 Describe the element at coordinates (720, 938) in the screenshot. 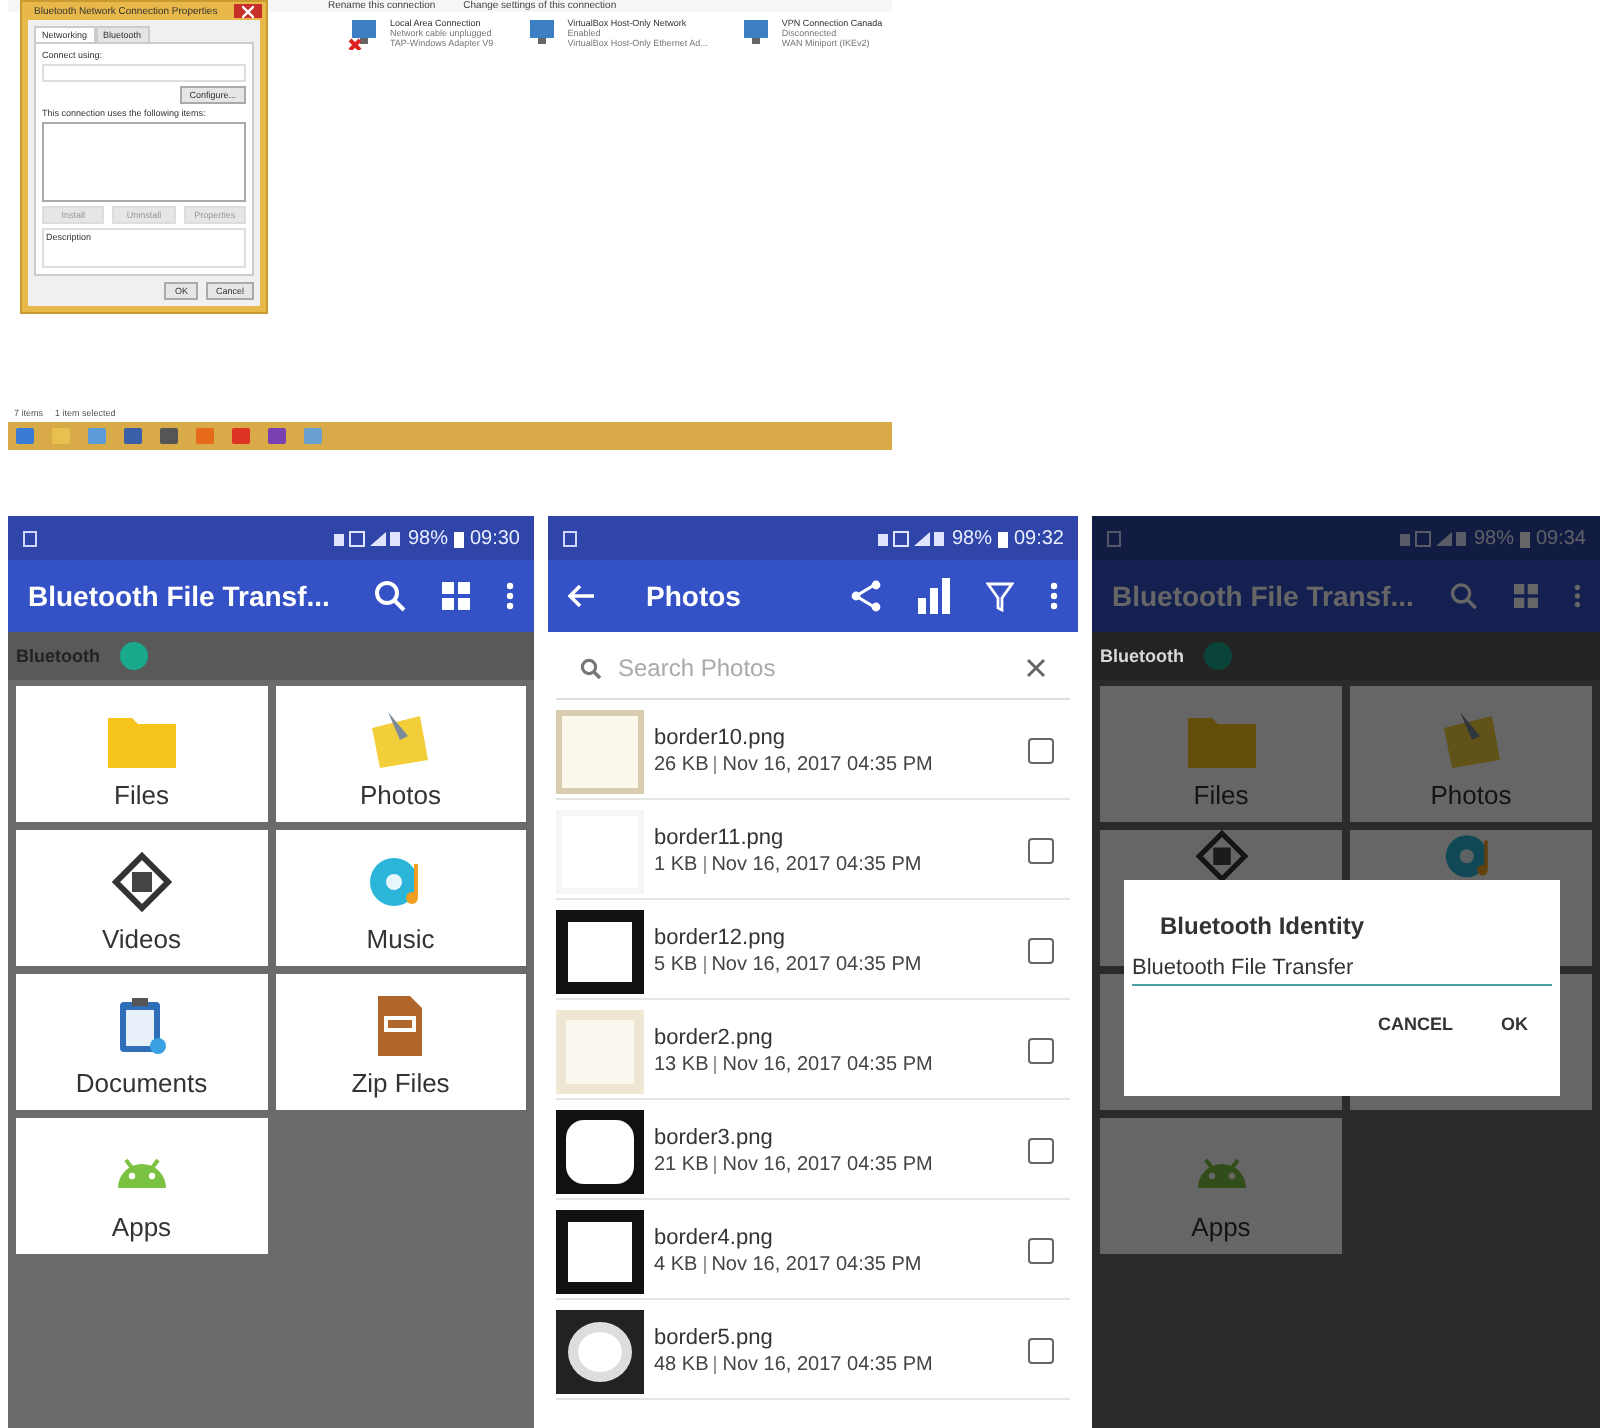

I see `file-name: border12.png` at that location.